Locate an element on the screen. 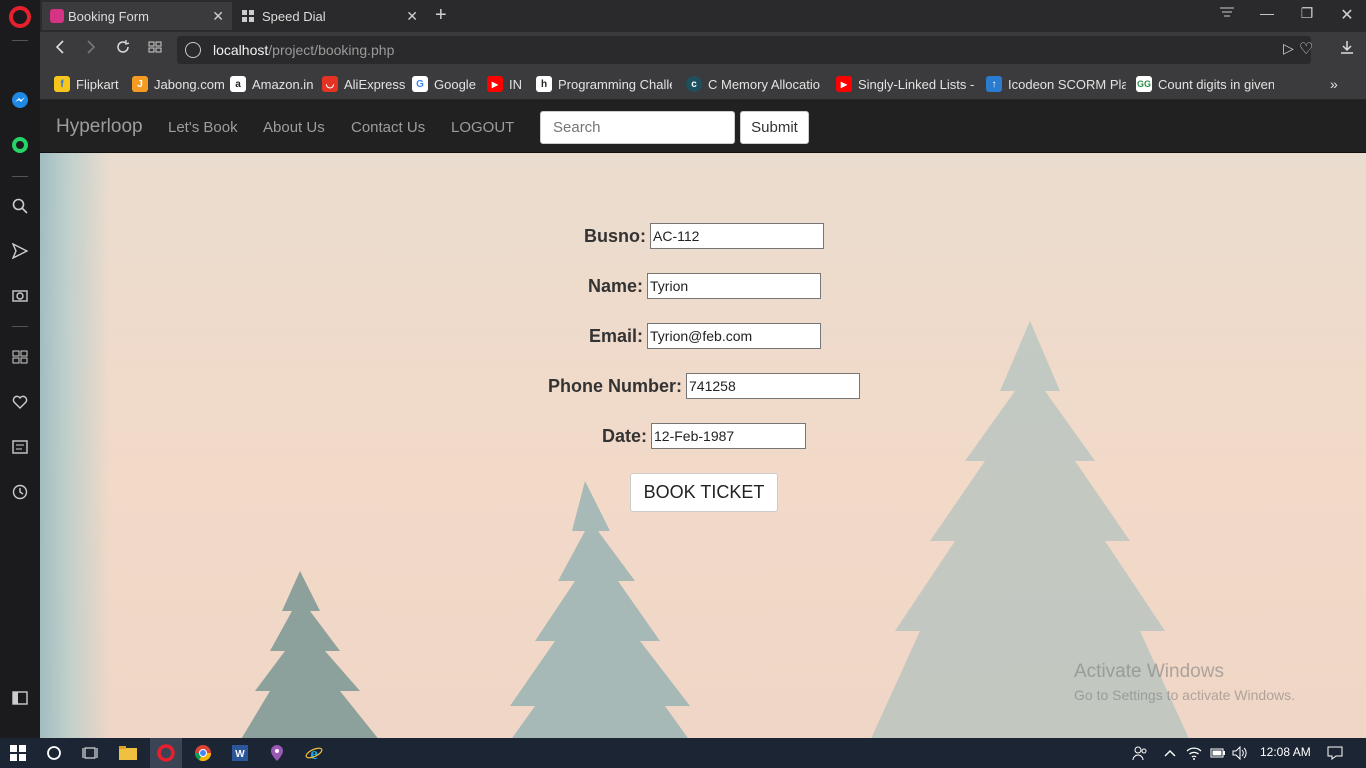 Image resolution: width=1366 pixels, height=768 pixels. camera-icon is located at coordinates (20, 295).